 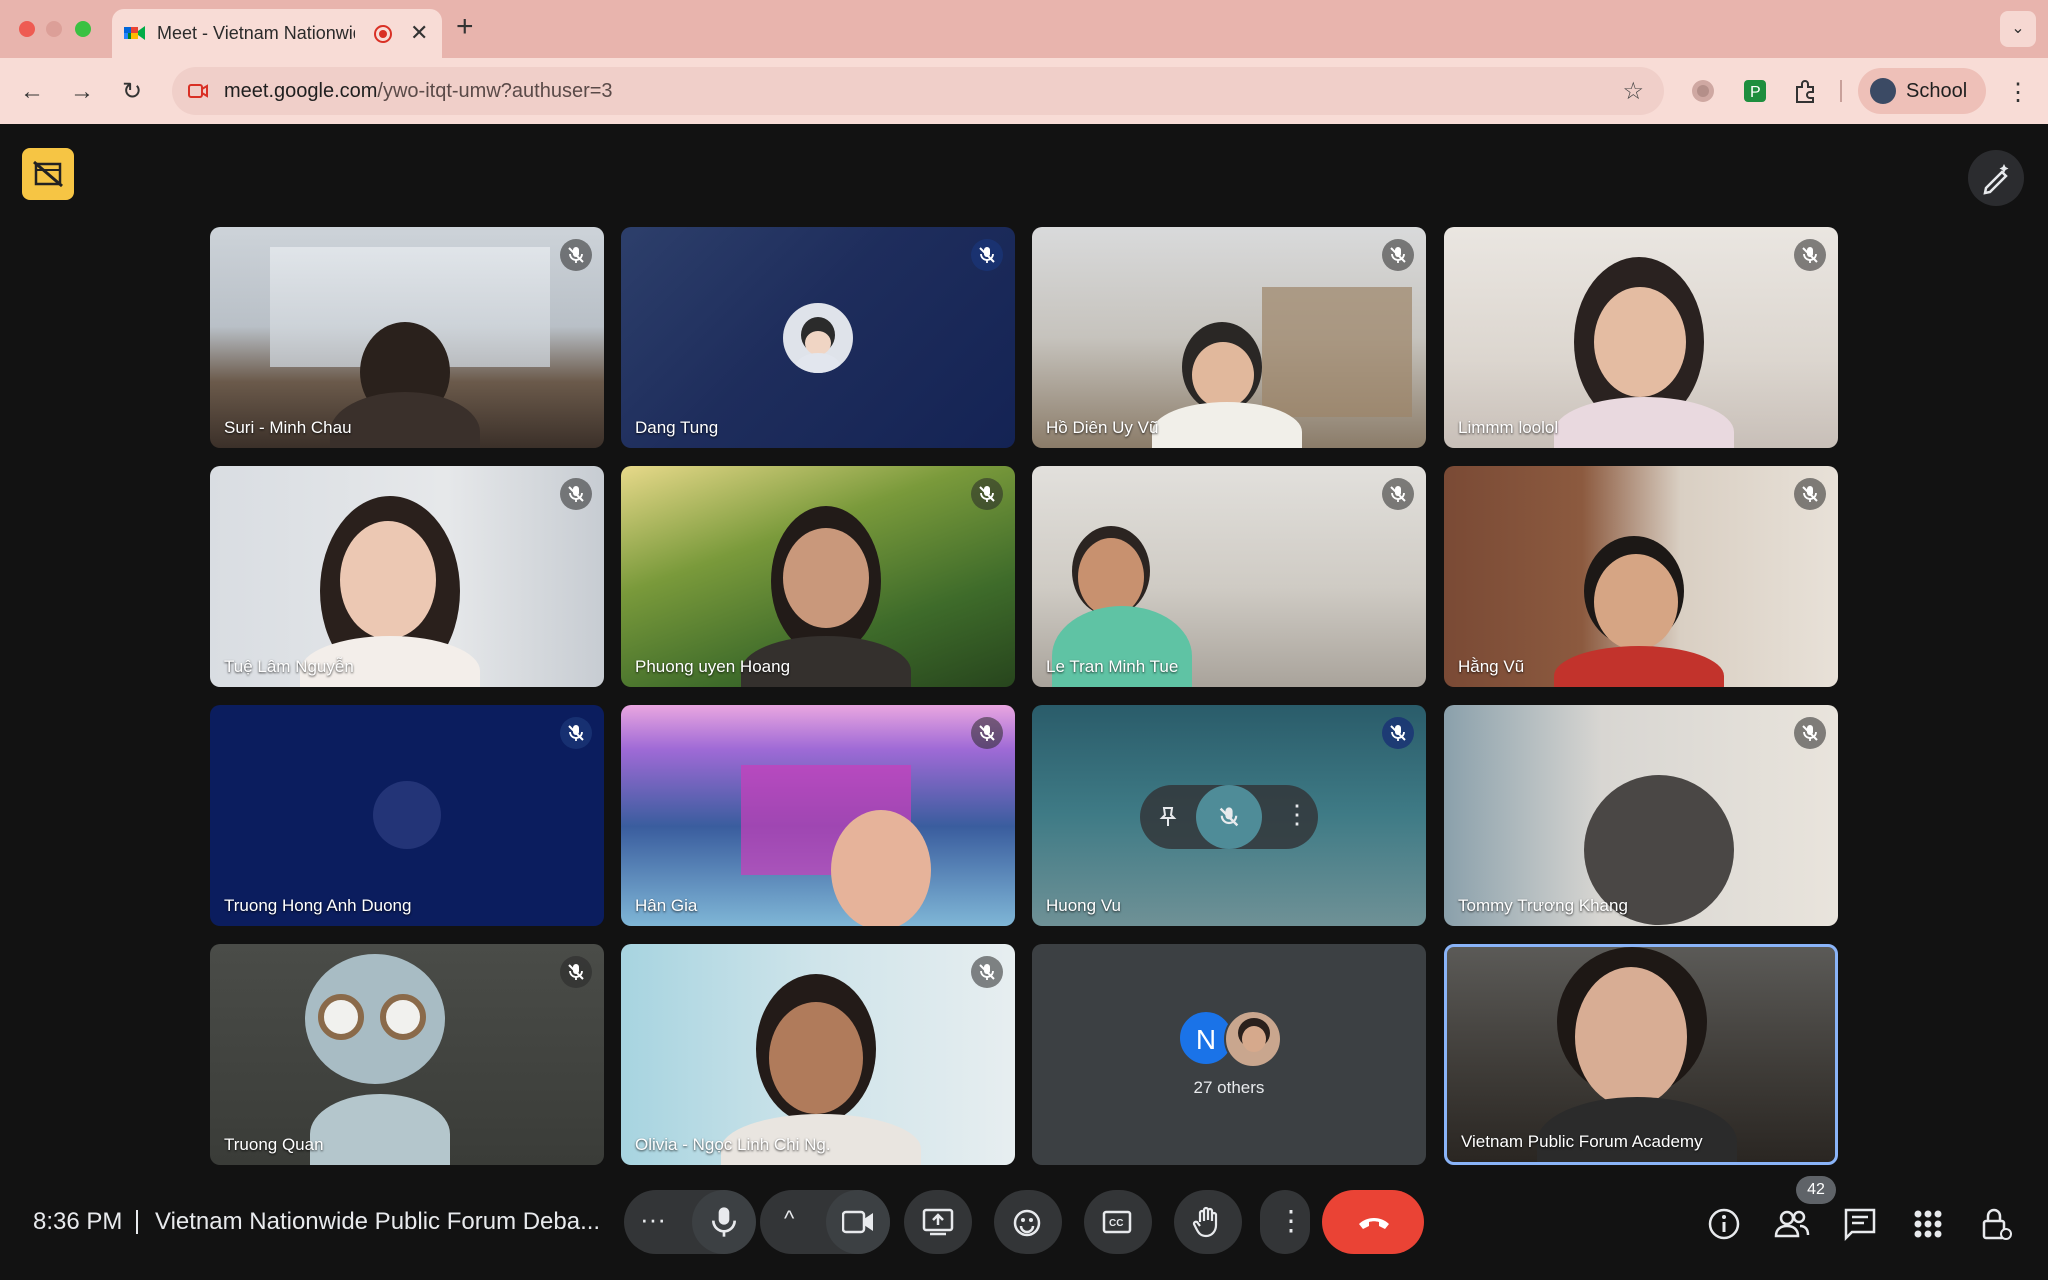 What do you see at coordinates (1860, 1224) in the screenshot?
I see `chat-icon` at bounding box center [1860, 1224].